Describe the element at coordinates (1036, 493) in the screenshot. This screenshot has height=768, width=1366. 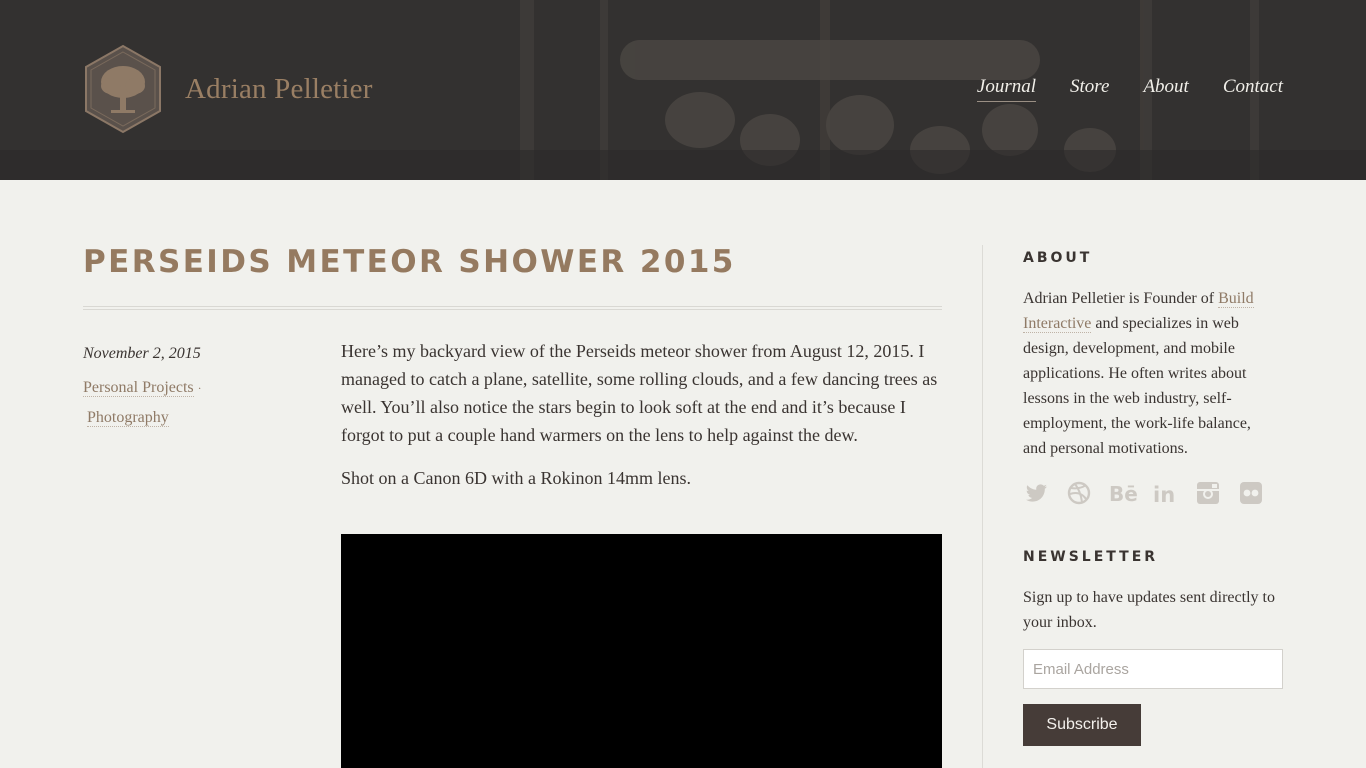
I see `twitter-icon` at that location.